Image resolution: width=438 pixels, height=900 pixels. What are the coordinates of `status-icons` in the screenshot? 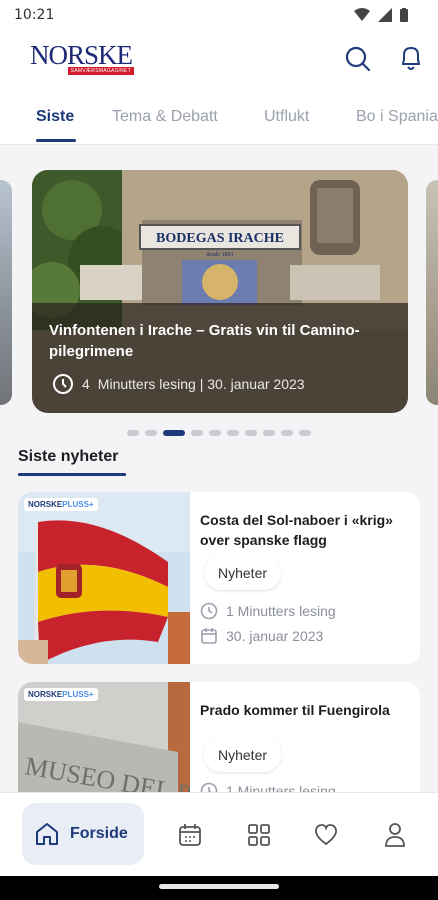 It's located at (381, 15).